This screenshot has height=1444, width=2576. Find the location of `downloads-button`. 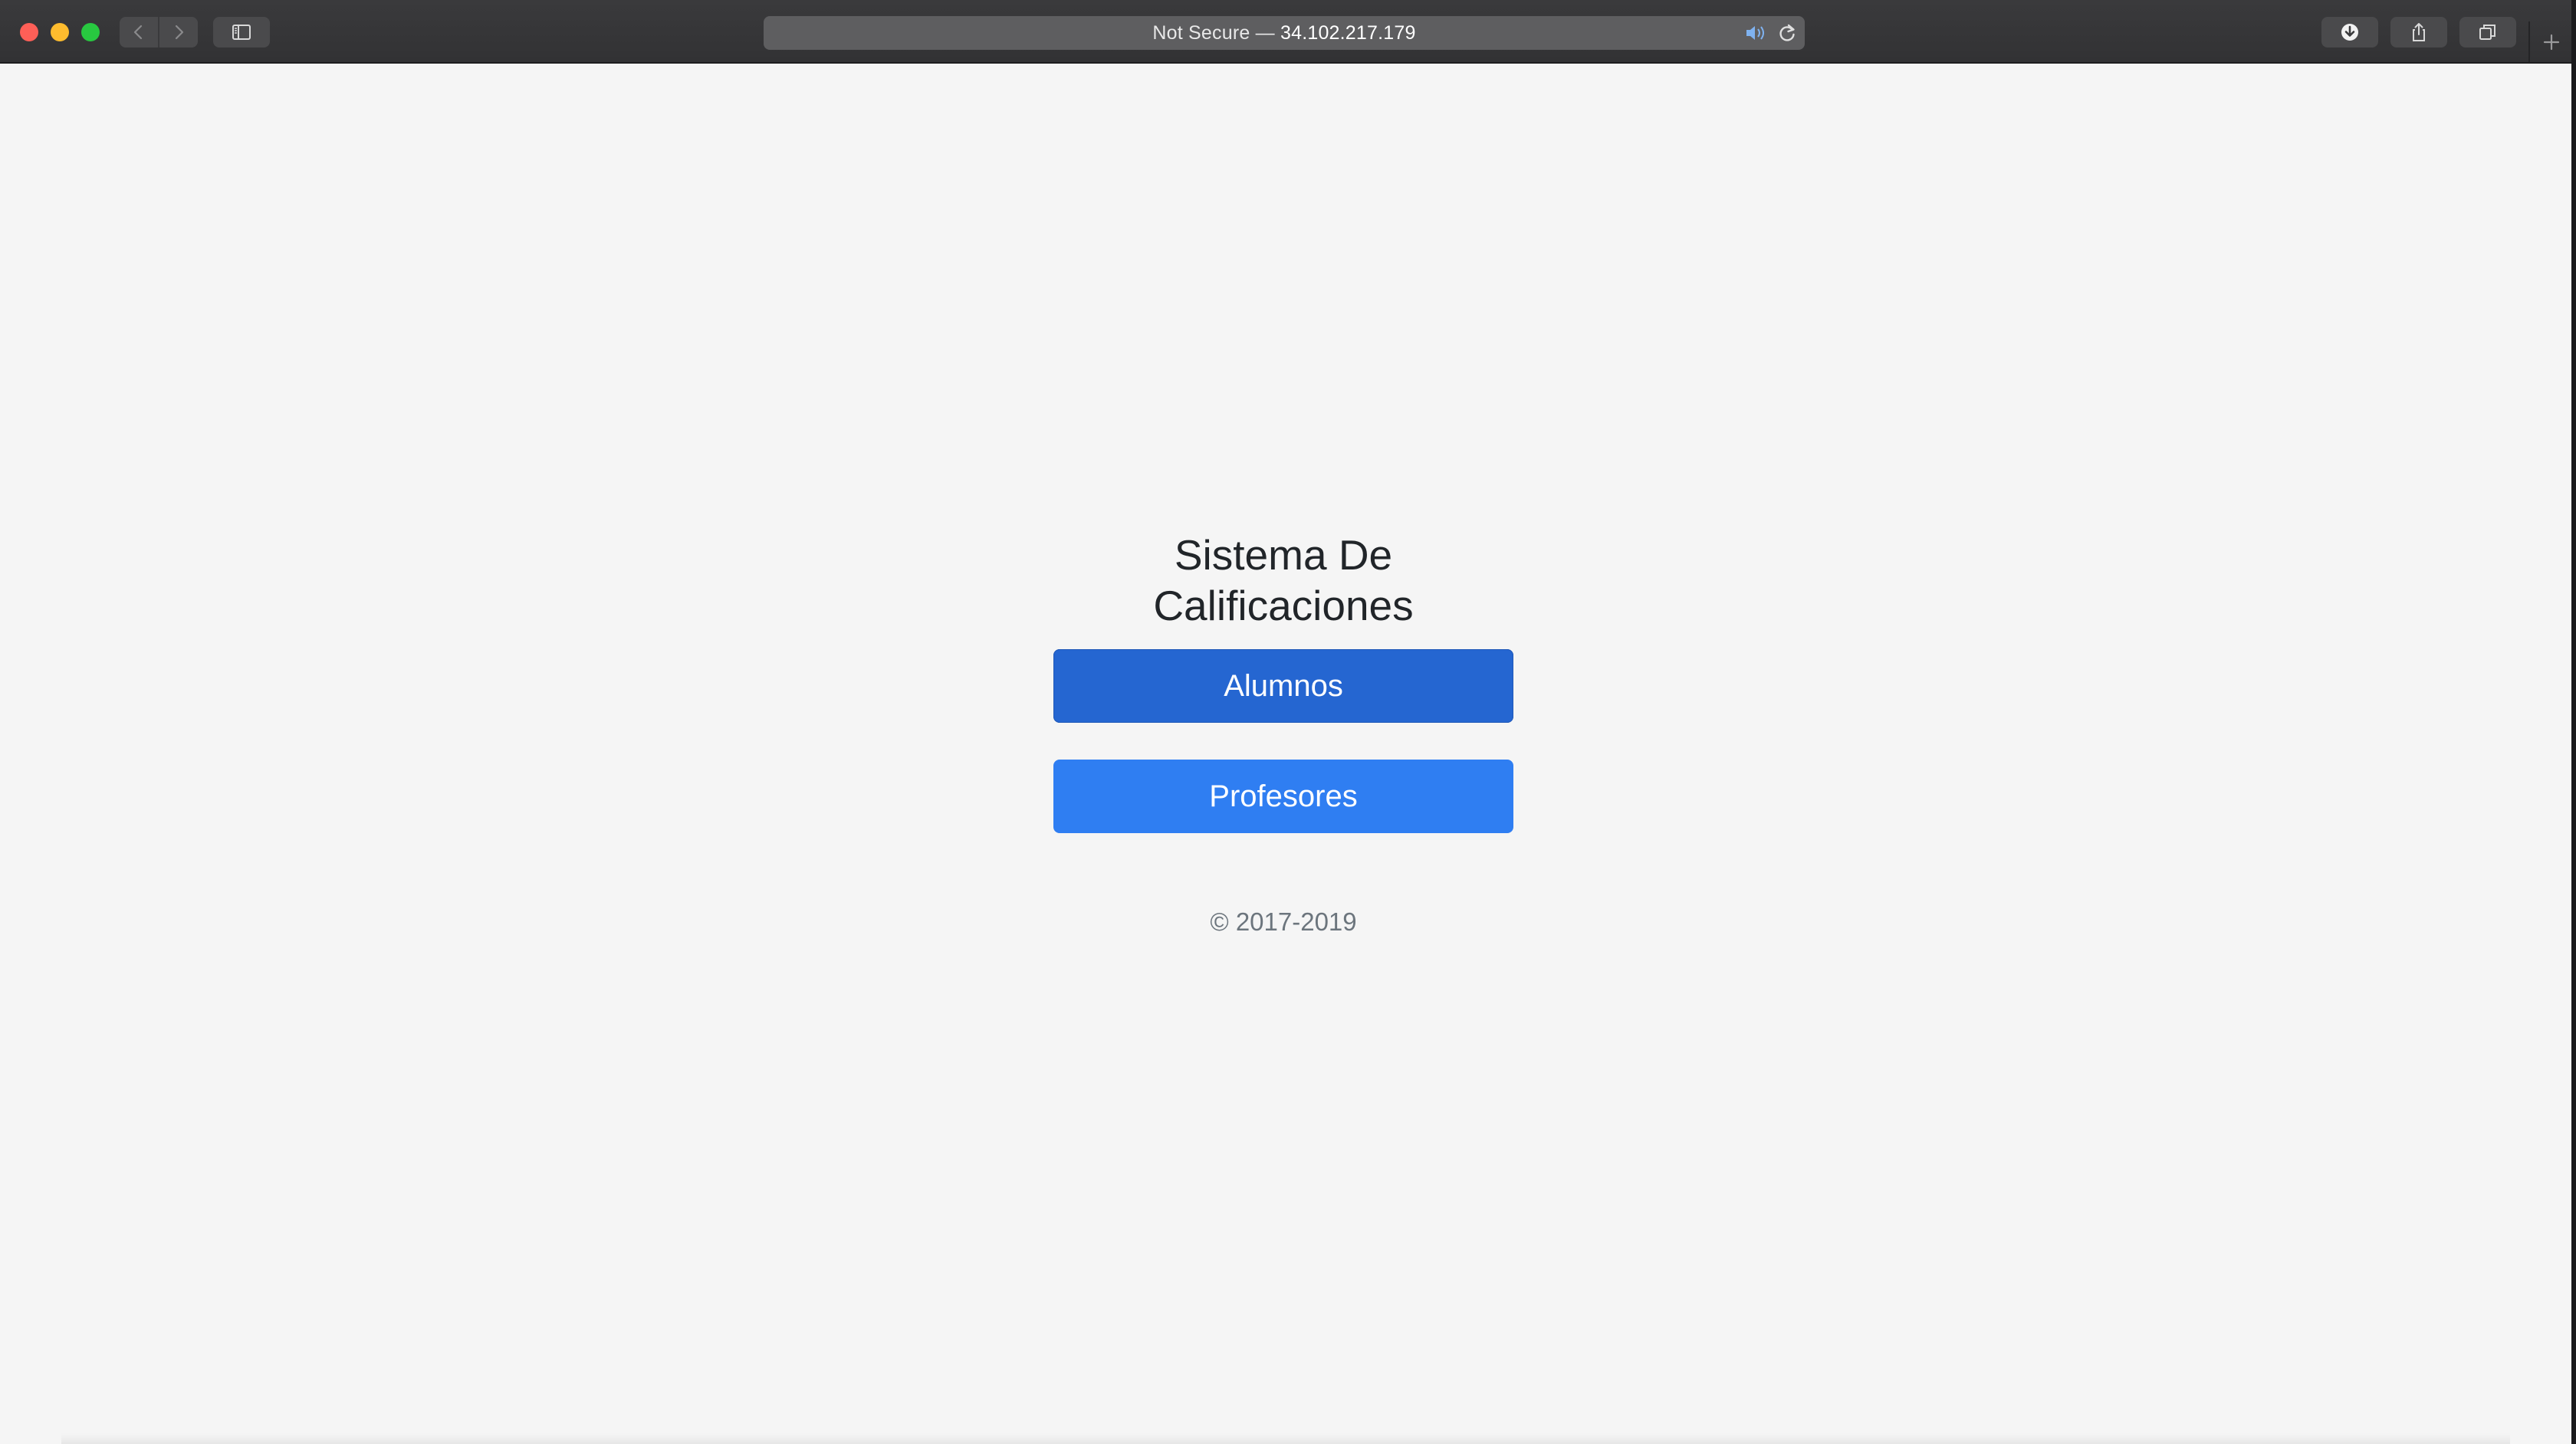

downloads-button is located at coordinates (2350, 33).